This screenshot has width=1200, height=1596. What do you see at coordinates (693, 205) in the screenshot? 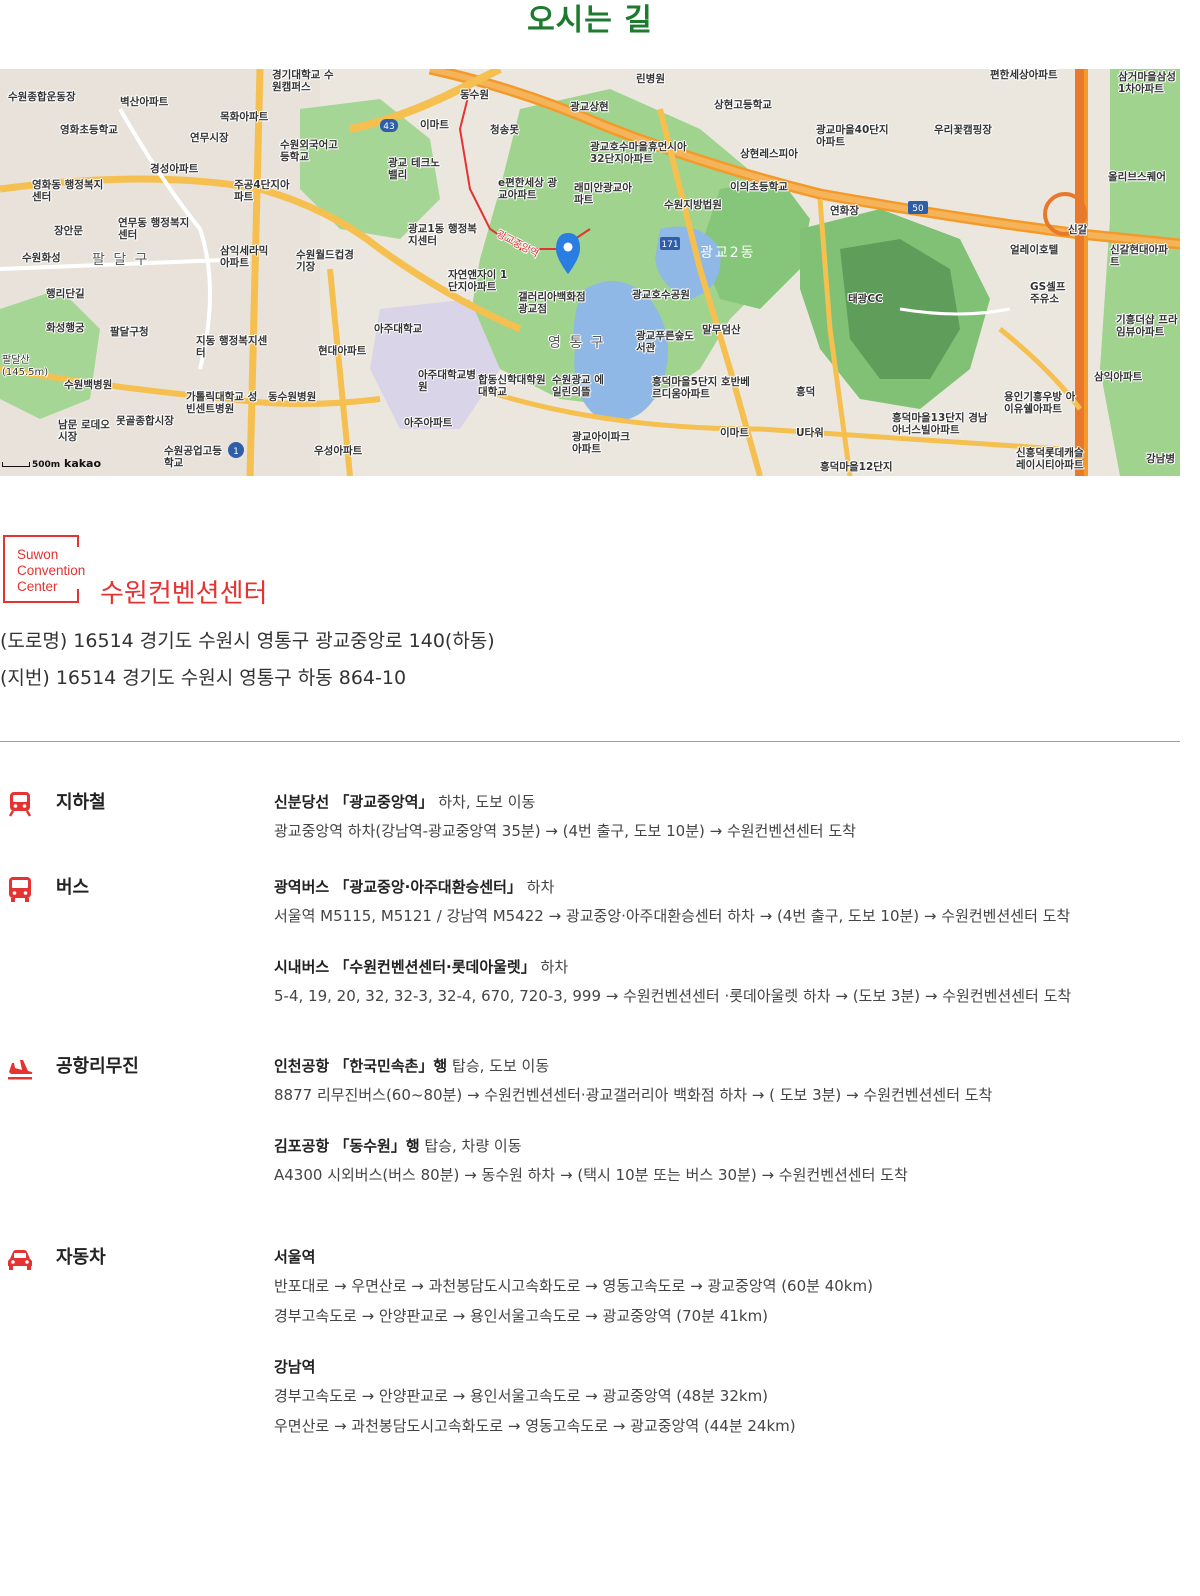
I see `map-label: 수원지방법원` at bounding box center [693, 205].